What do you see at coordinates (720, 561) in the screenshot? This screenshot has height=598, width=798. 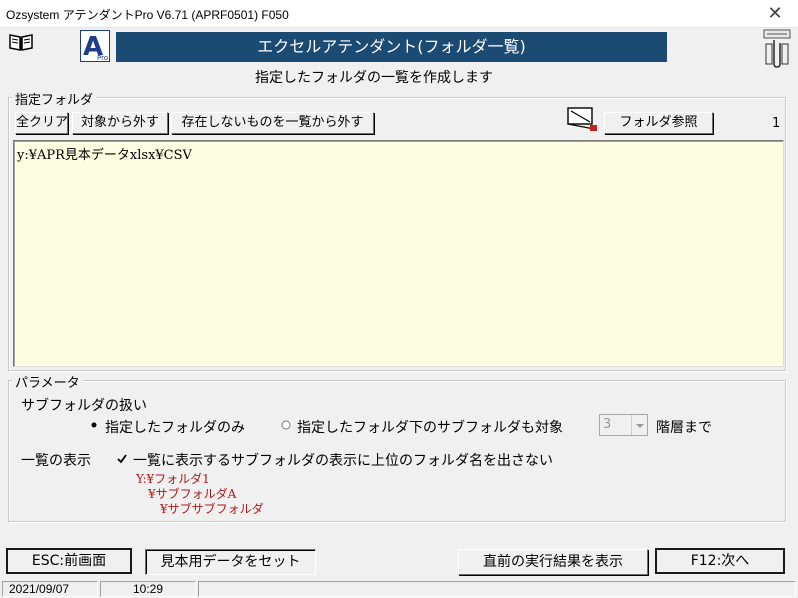 I see `next-f12-button: F12:次へ` at bounding box center [720, 561].